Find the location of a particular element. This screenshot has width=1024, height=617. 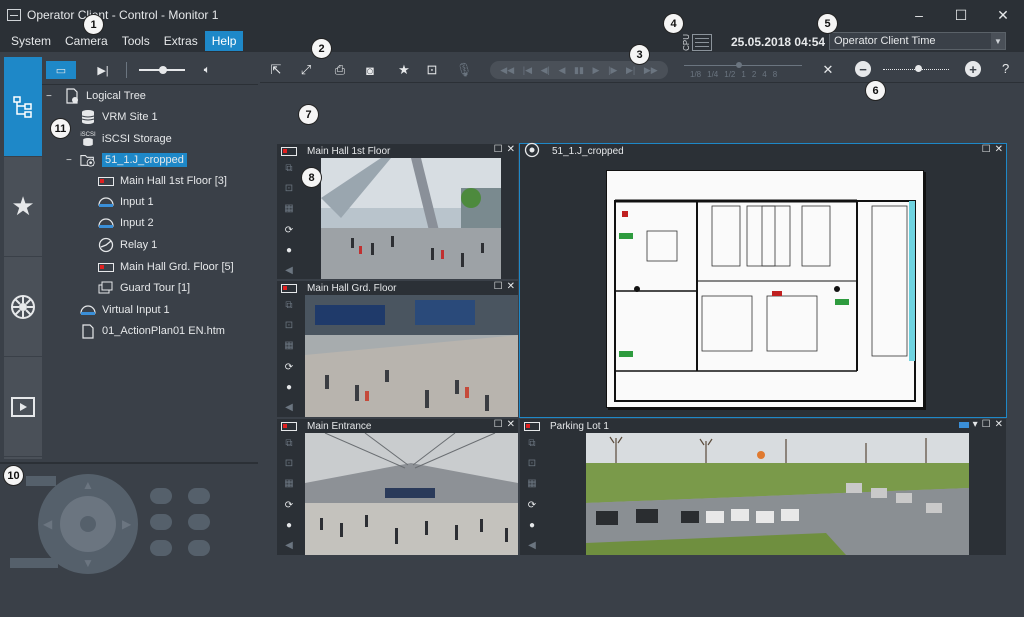

step-forward-icon: |▶ is located at coordinates (612, 70).